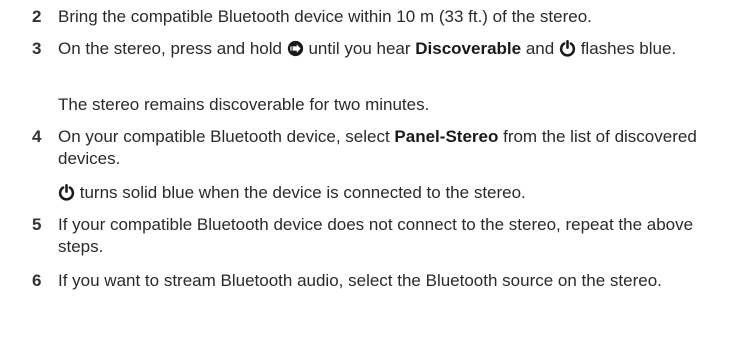 The width and height of the screenshot is (737, 342). What do you see at coordinates (37, 136) in the screenshot?
I see `step-number: 4` at bounding box center [37, 136].